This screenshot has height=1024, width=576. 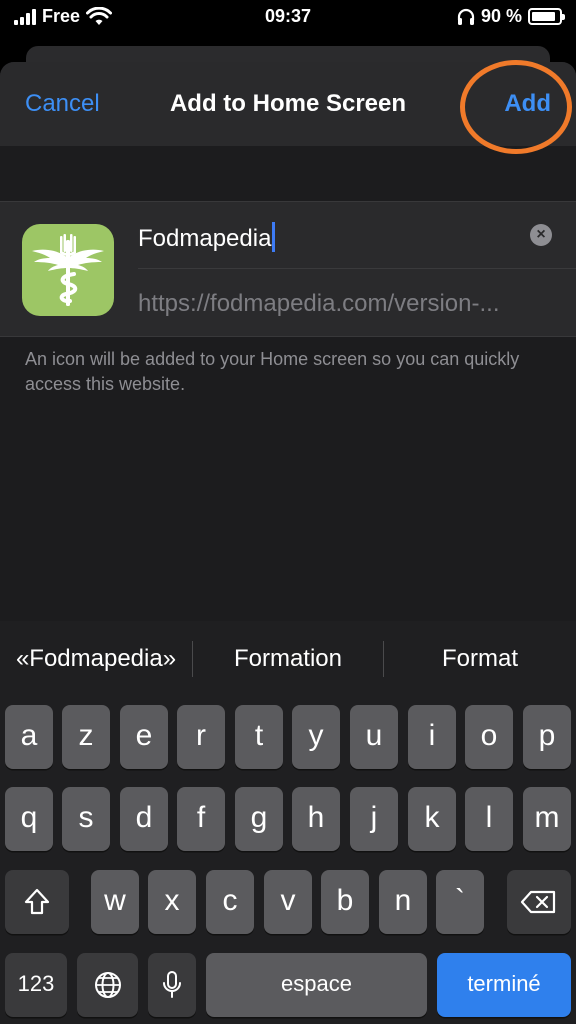 What do you see at coordinates (29, 737) in the screenshot?
I see `key-a: a` at bounding box center [29, 737].